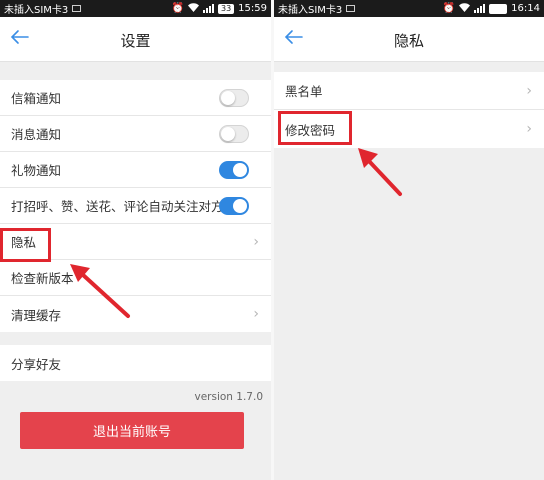  What do you see at coordinates (25, 245) in the screenshot?
I see `highlight-box-privacy` at bounding box center [25, 245].